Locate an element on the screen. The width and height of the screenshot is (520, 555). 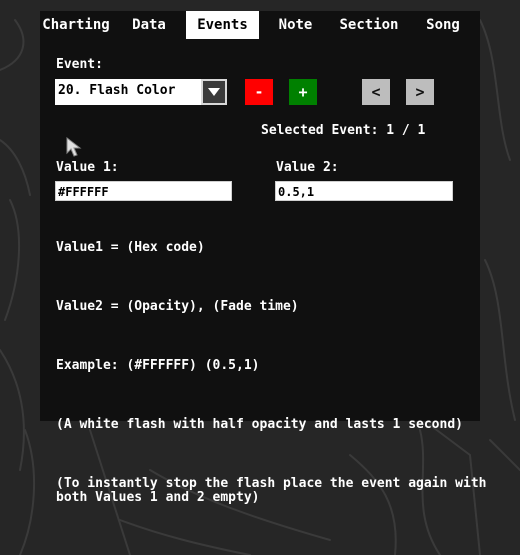
arrow-cursor-icon is located at coordinates (74, 147).